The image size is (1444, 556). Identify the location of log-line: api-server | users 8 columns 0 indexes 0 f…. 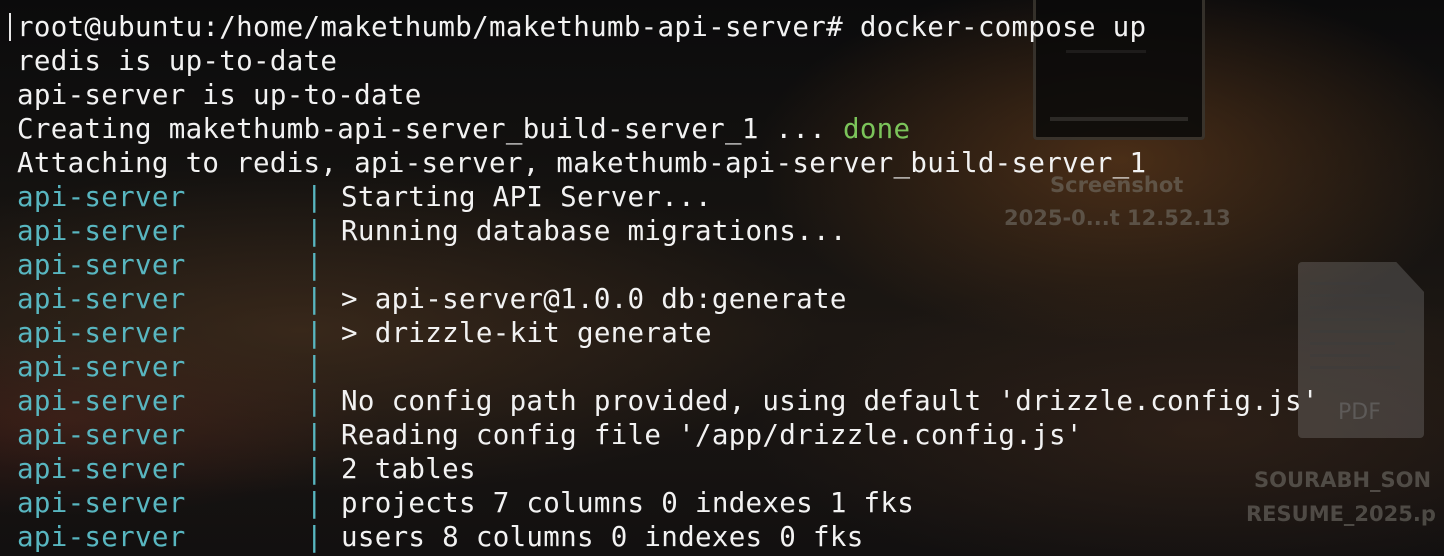
(440, 537).